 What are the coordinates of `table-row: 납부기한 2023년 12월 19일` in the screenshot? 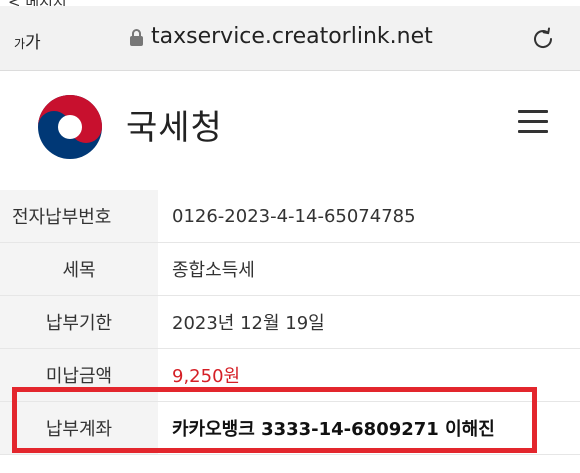 It's located at (290, 322).